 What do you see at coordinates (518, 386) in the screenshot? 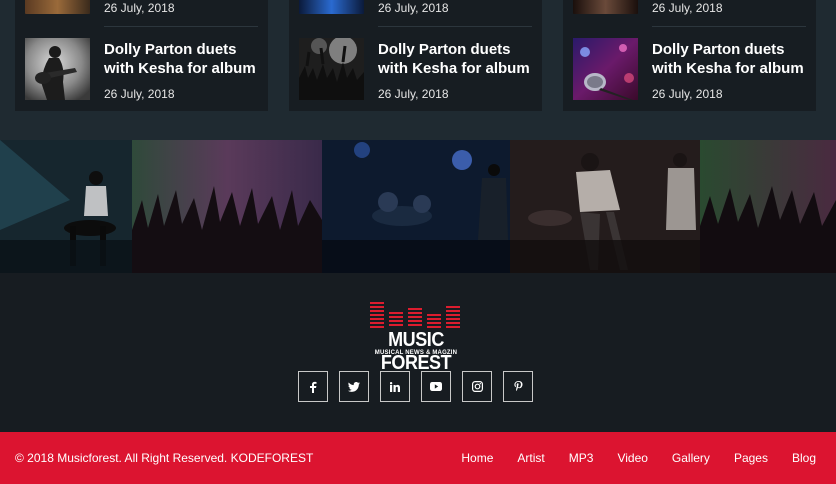
I see `pinterest-icon` at bounding box center [518, 386].